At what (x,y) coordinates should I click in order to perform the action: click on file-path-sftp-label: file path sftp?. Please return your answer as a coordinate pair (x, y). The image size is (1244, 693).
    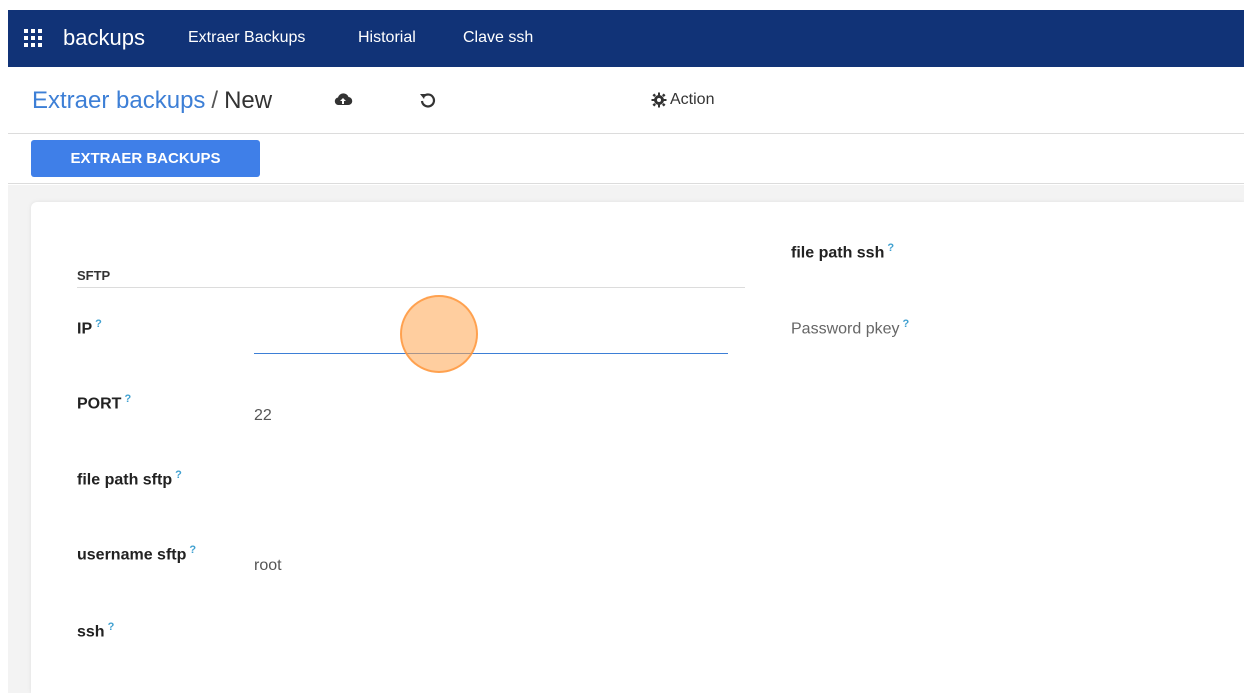
    Looking at the image, I should click on (129, 479).